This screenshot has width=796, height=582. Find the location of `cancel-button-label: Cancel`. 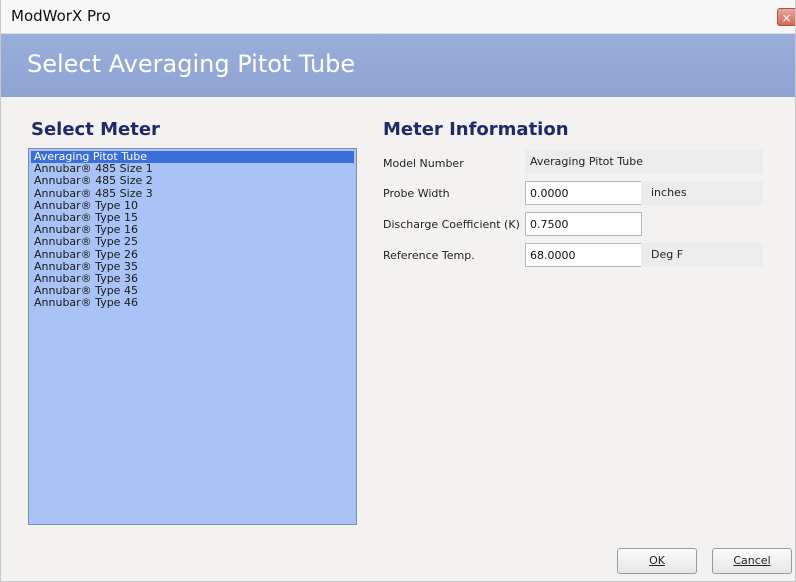

cancel-button-label: Cancel is located at coordinates (752, 560).